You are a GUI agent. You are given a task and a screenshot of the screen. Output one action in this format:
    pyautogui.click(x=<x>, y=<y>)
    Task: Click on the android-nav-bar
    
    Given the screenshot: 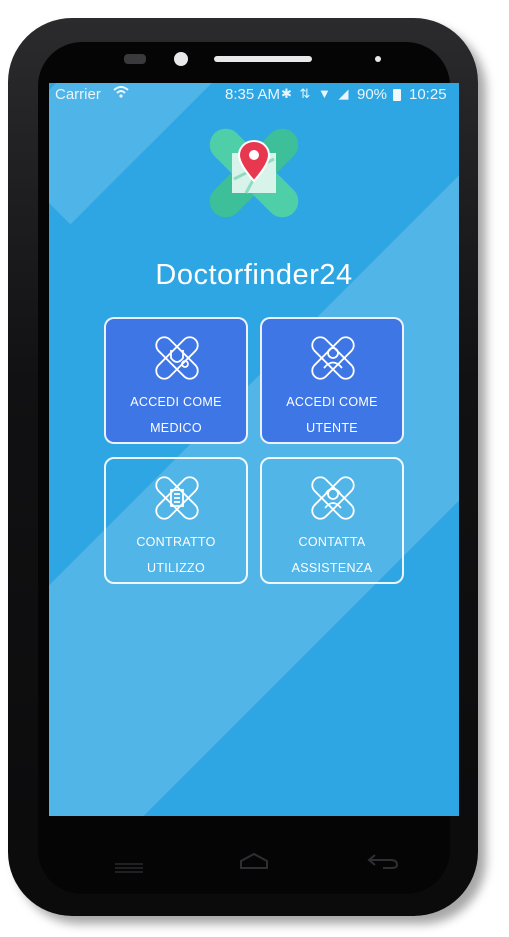 What is the action you would take?
    pyautogui.click(x=254, y=846)
    